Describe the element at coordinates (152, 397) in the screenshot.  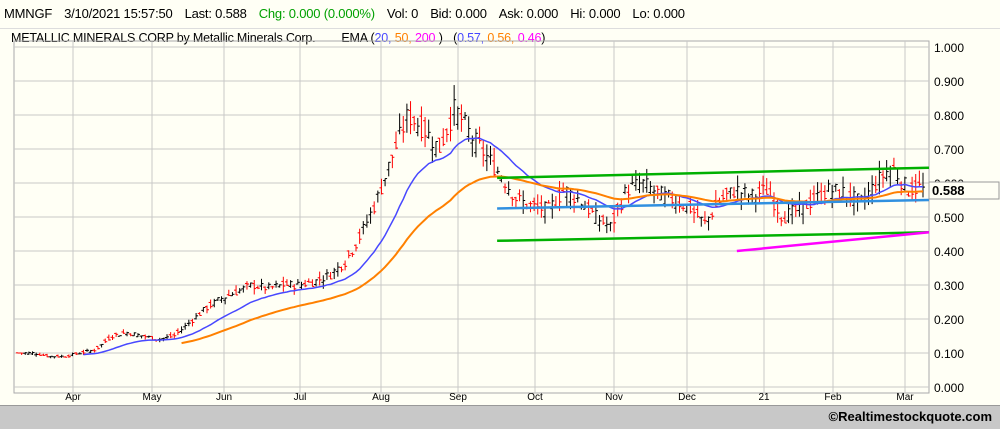
I see `x-tick-label: May` at that location.